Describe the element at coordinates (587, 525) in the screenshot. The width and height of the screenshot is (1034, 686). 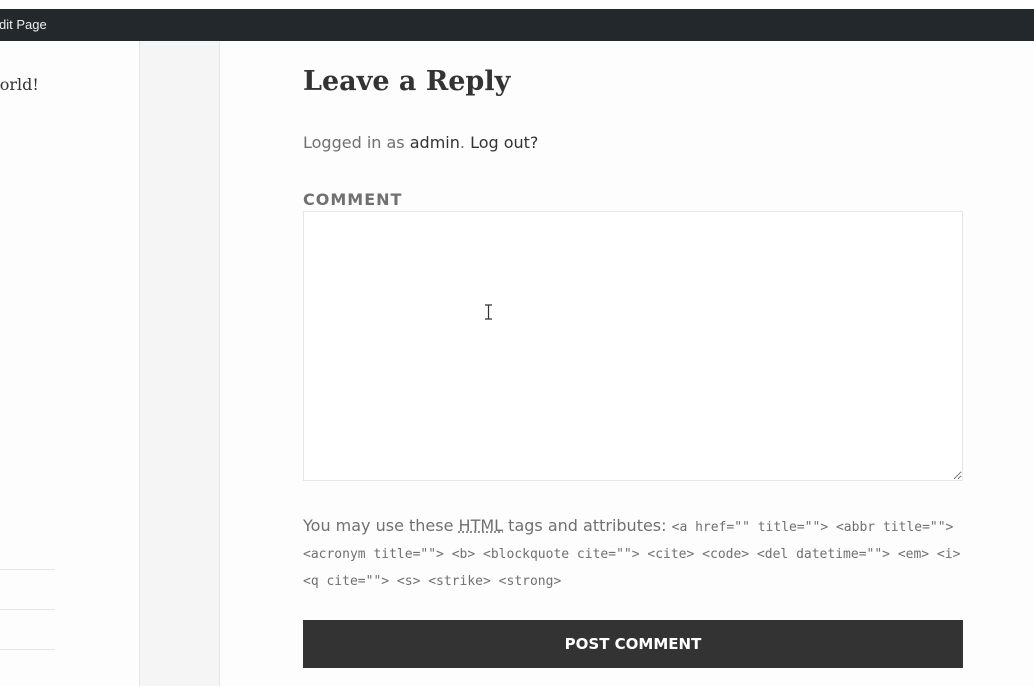
I see `allowed-suffix: tags and attributes:` at that location.